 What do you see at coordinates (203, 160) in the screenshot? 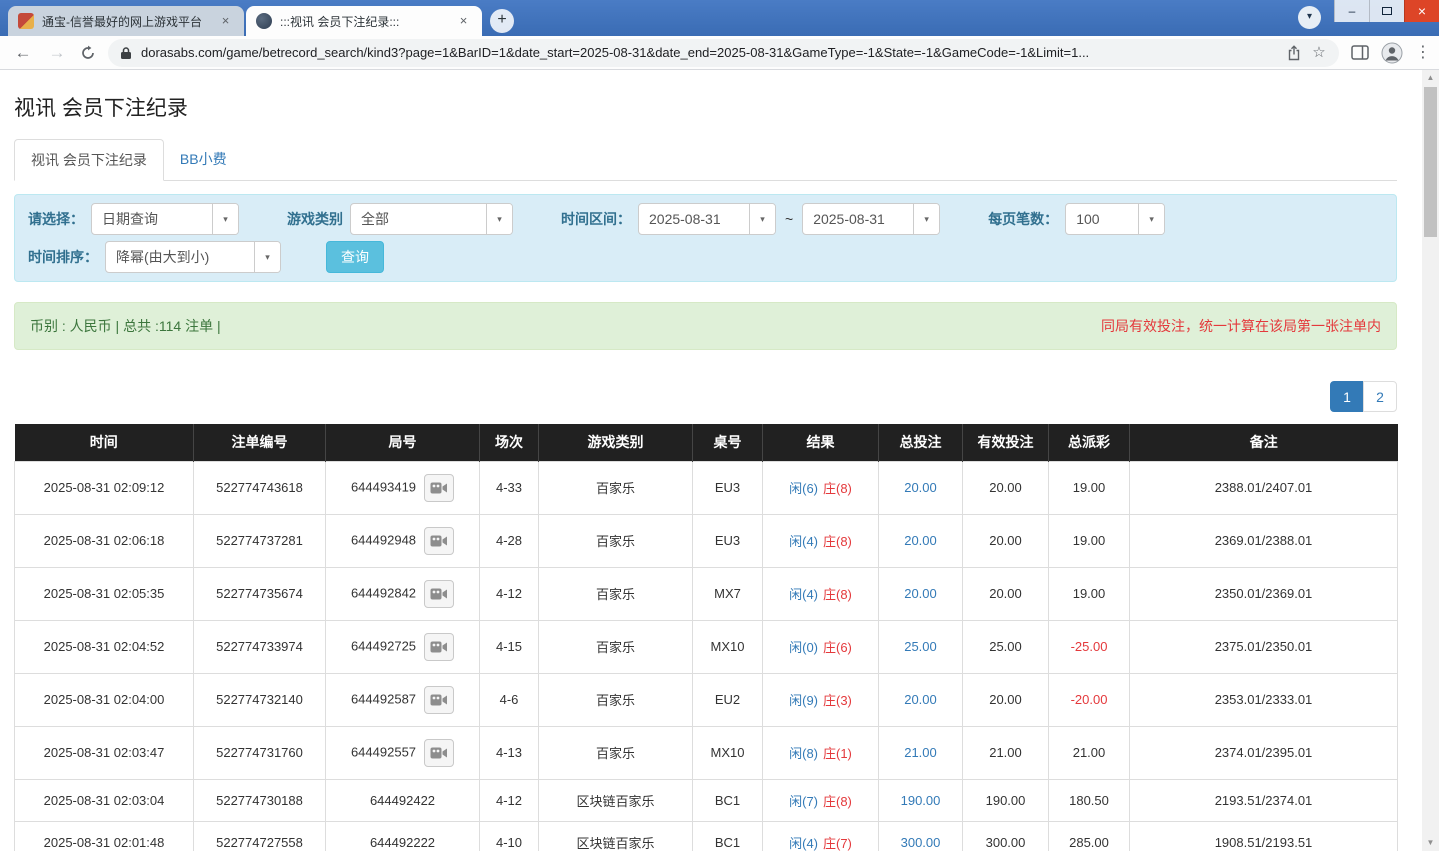
I see `tab-bb-tips: BB小费` at bounding box center [203, 160].